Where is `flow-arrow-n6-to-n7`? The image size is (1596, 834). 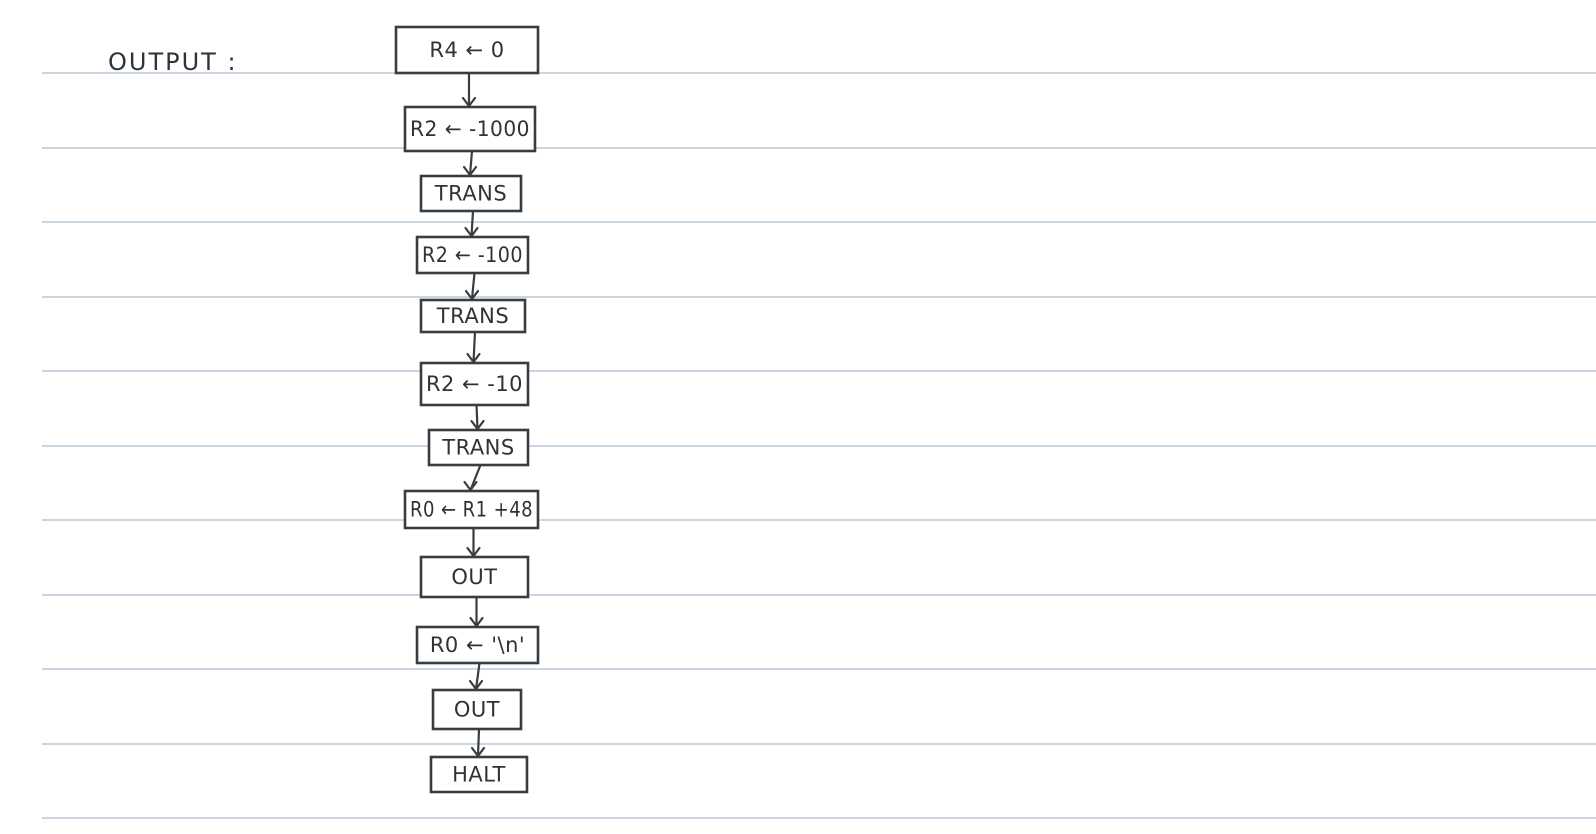 flow-arrow-n6-to-n7 is located at coordinates (477, 417).